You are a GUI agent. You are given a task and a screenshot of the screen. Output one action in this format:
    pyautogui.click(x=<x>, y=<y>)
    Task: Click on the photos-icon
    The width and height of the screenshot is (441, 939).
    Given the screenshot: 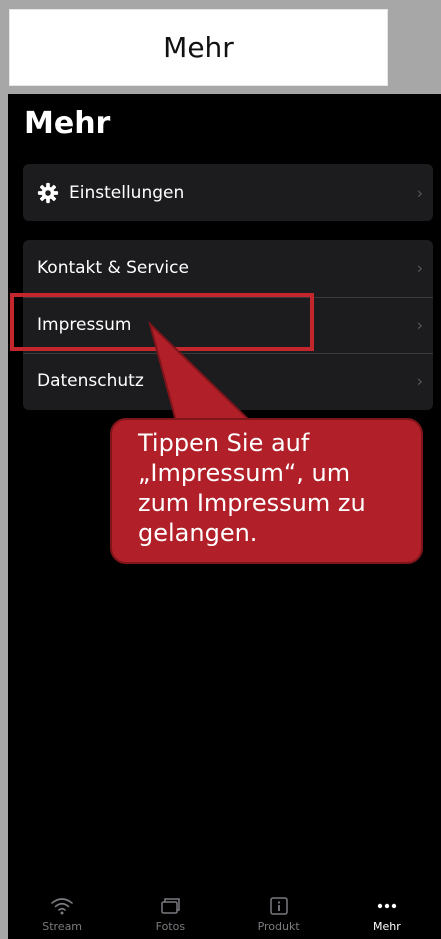 What is the action you would take?
    pyautogui.click(x=170, y=906)
    